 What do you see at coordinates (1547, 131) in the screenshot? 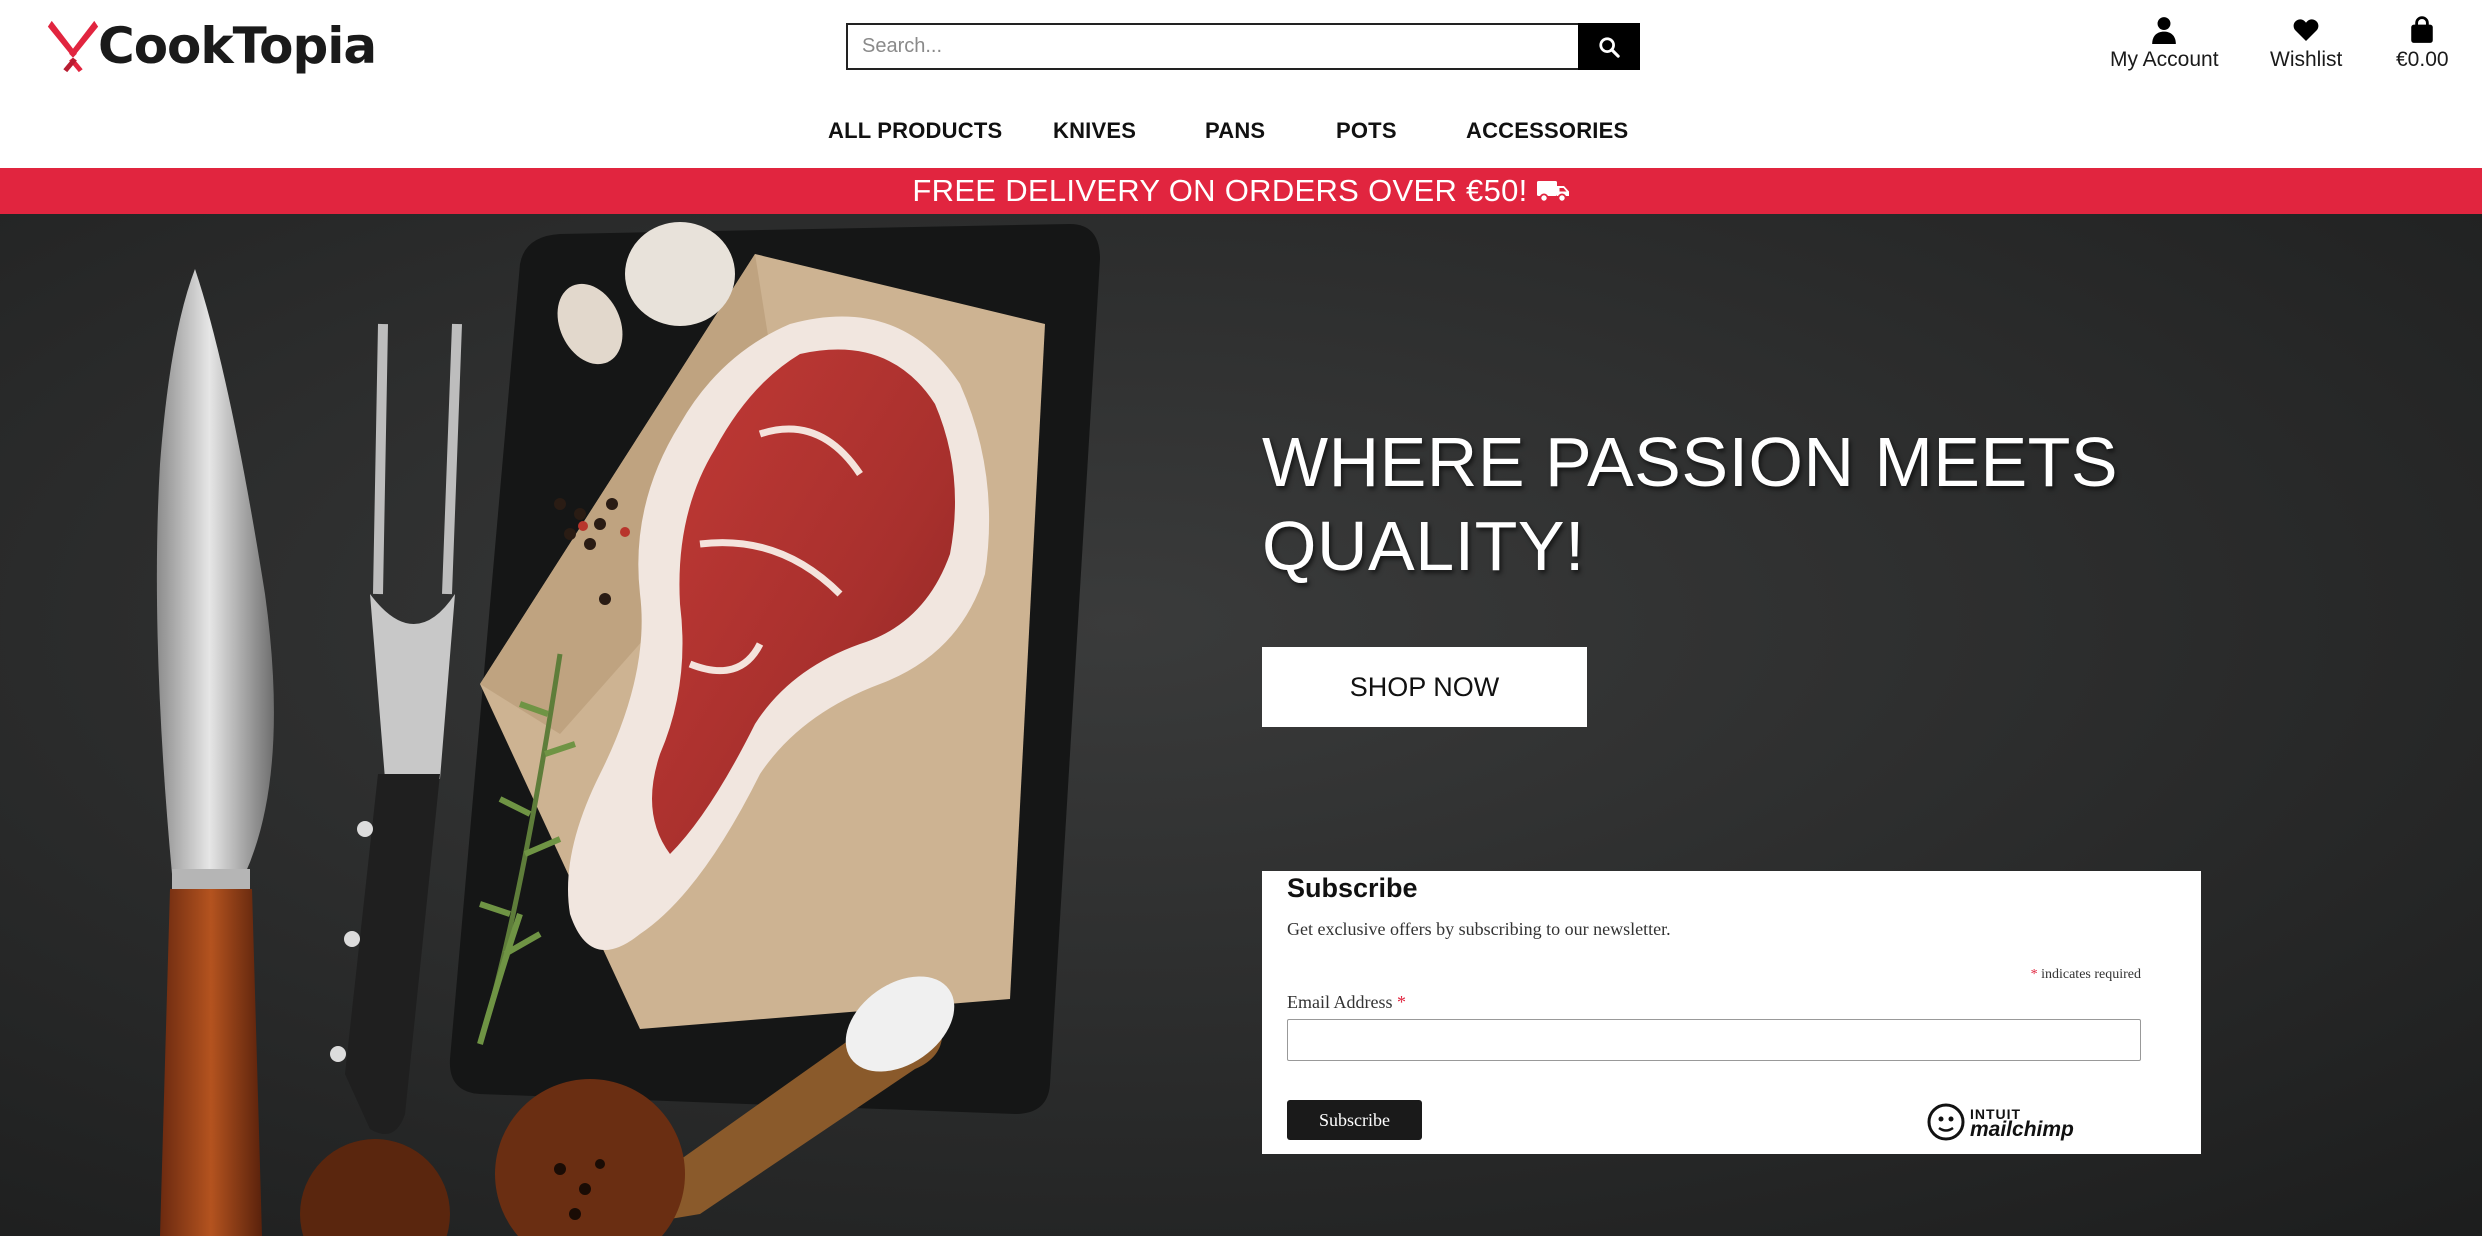
I see `nav-item-accessories: ACCESSORIES` at bounding box center [1547, 131].